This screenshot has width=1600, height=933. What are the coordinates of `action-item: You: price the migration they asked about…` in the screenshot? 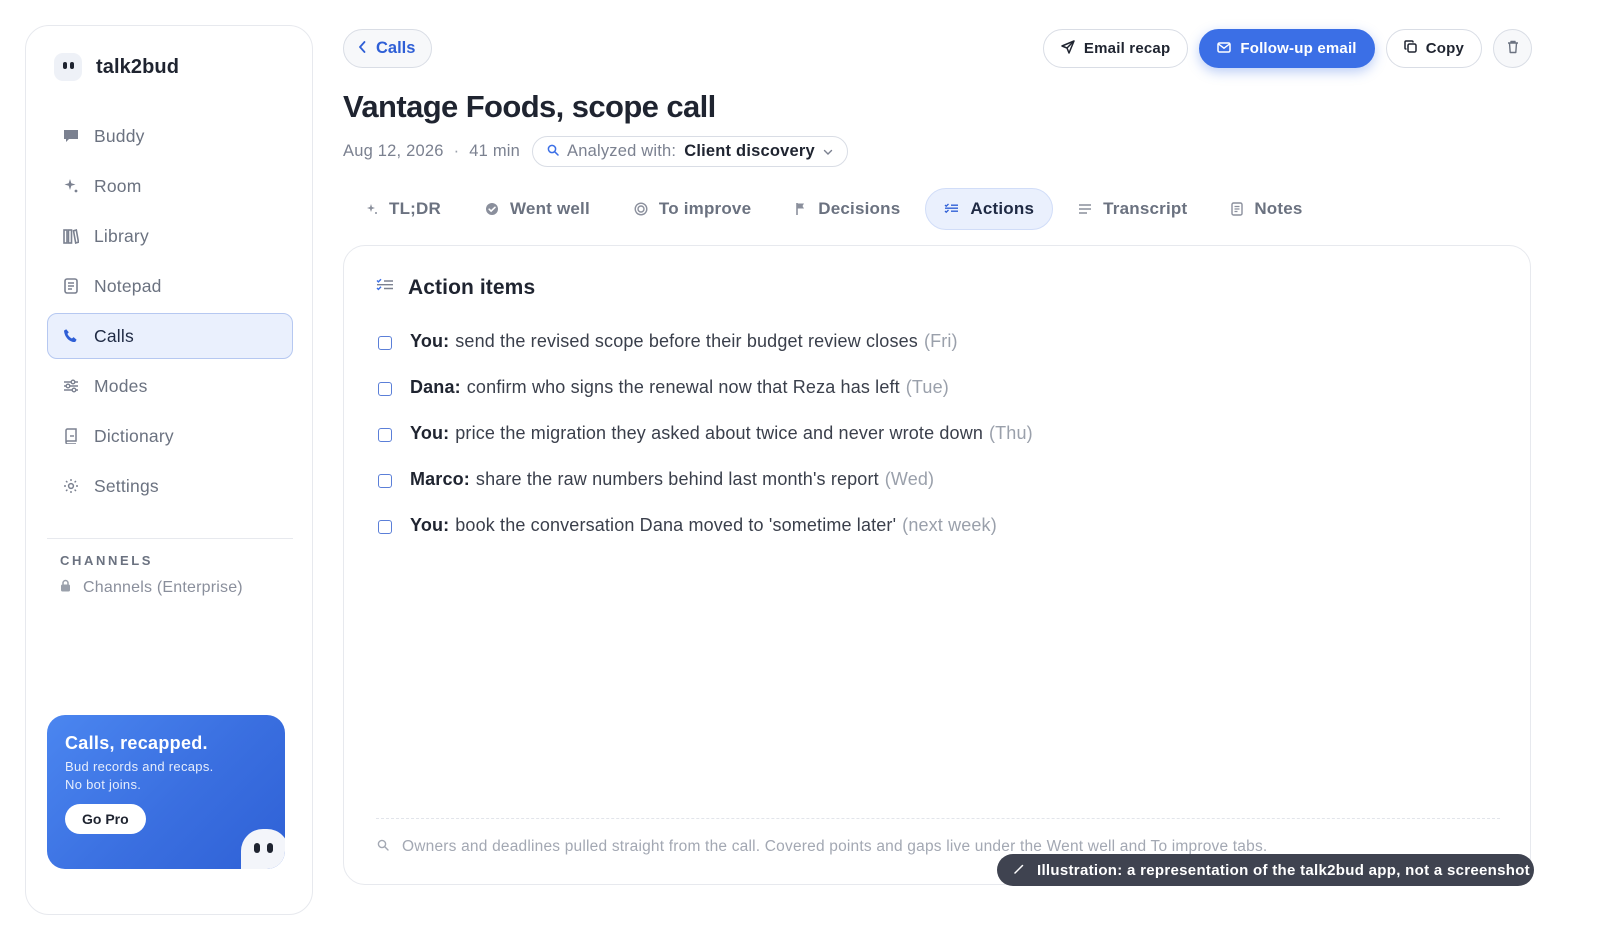 It's located at (705, 433).